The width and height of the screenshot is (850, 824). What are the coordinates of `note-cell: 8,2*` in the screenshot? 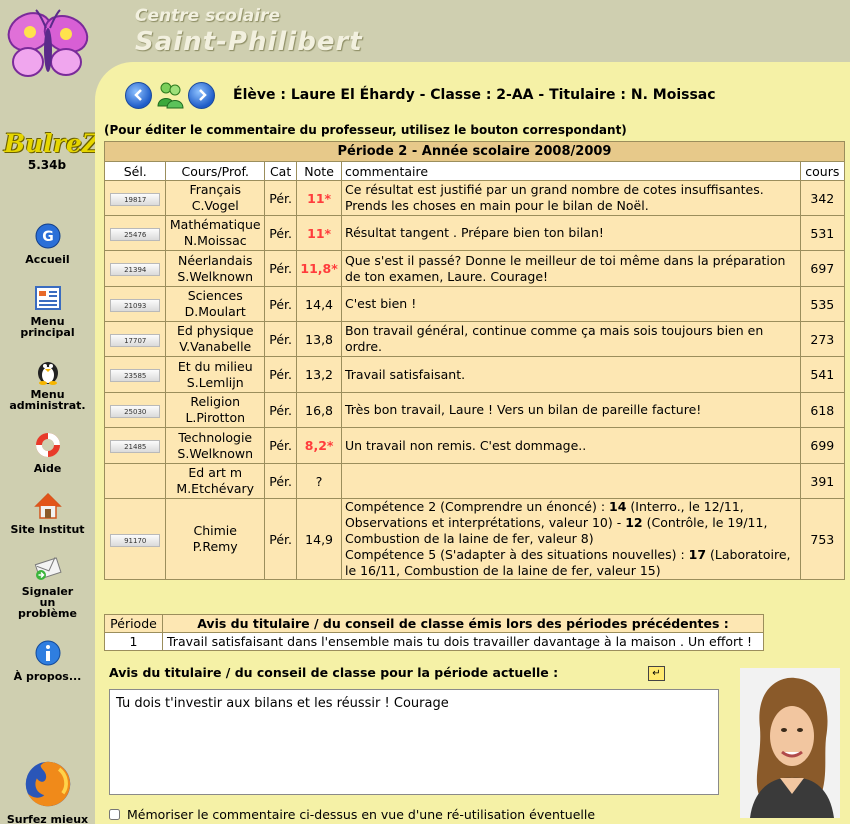 It's located at (319, 445).